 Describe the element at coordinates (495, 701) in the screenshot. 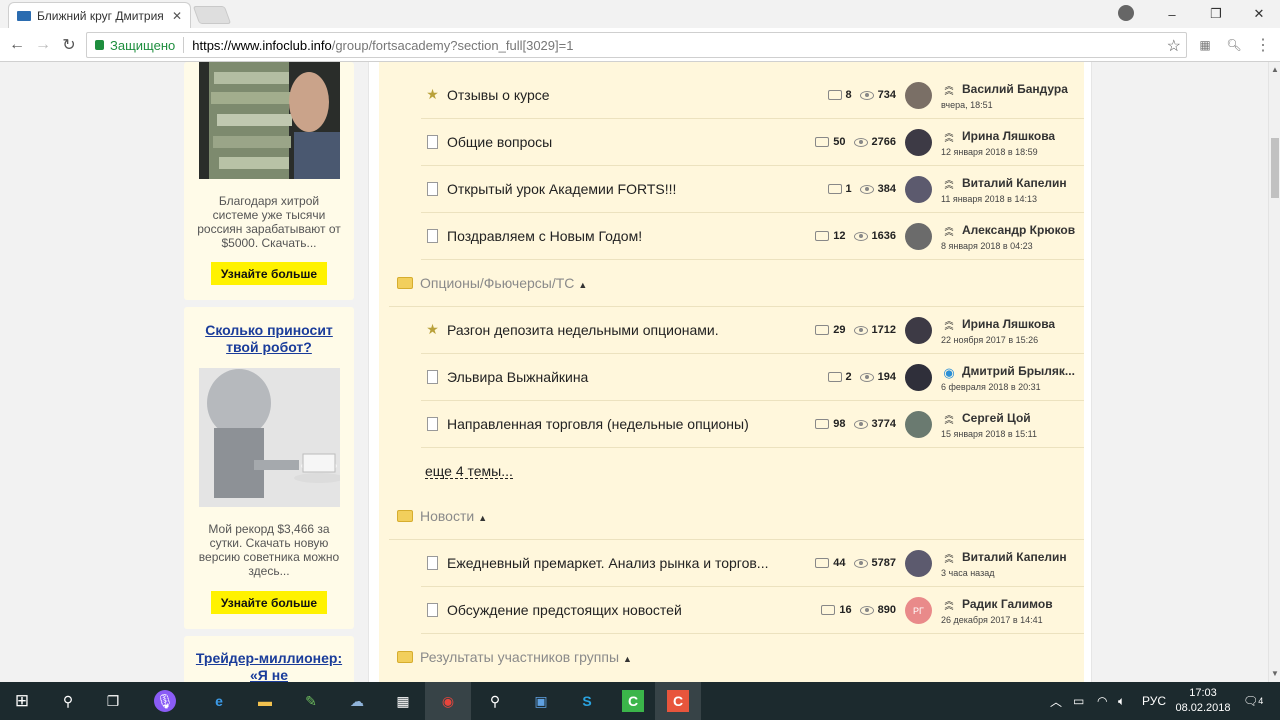

I see `map-pin-icon: ⚲` at that location.